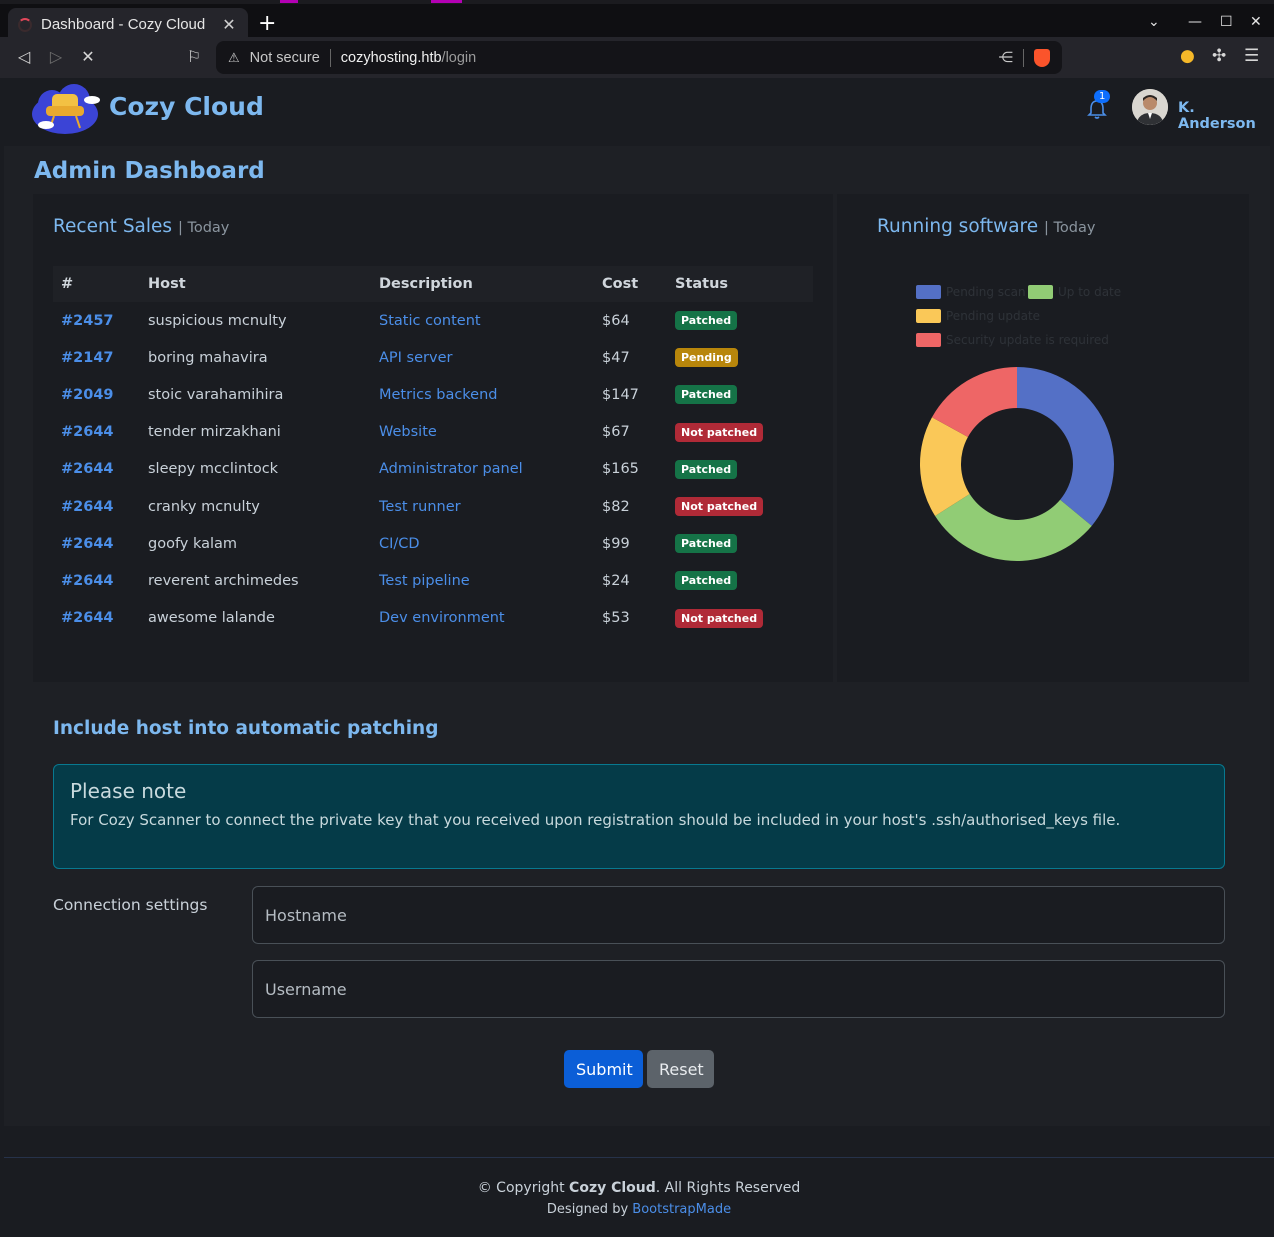 The width and height of the screenshot is (1274, 1237). I want to click on bookmark-icon: ⚐, so click(194, 56).